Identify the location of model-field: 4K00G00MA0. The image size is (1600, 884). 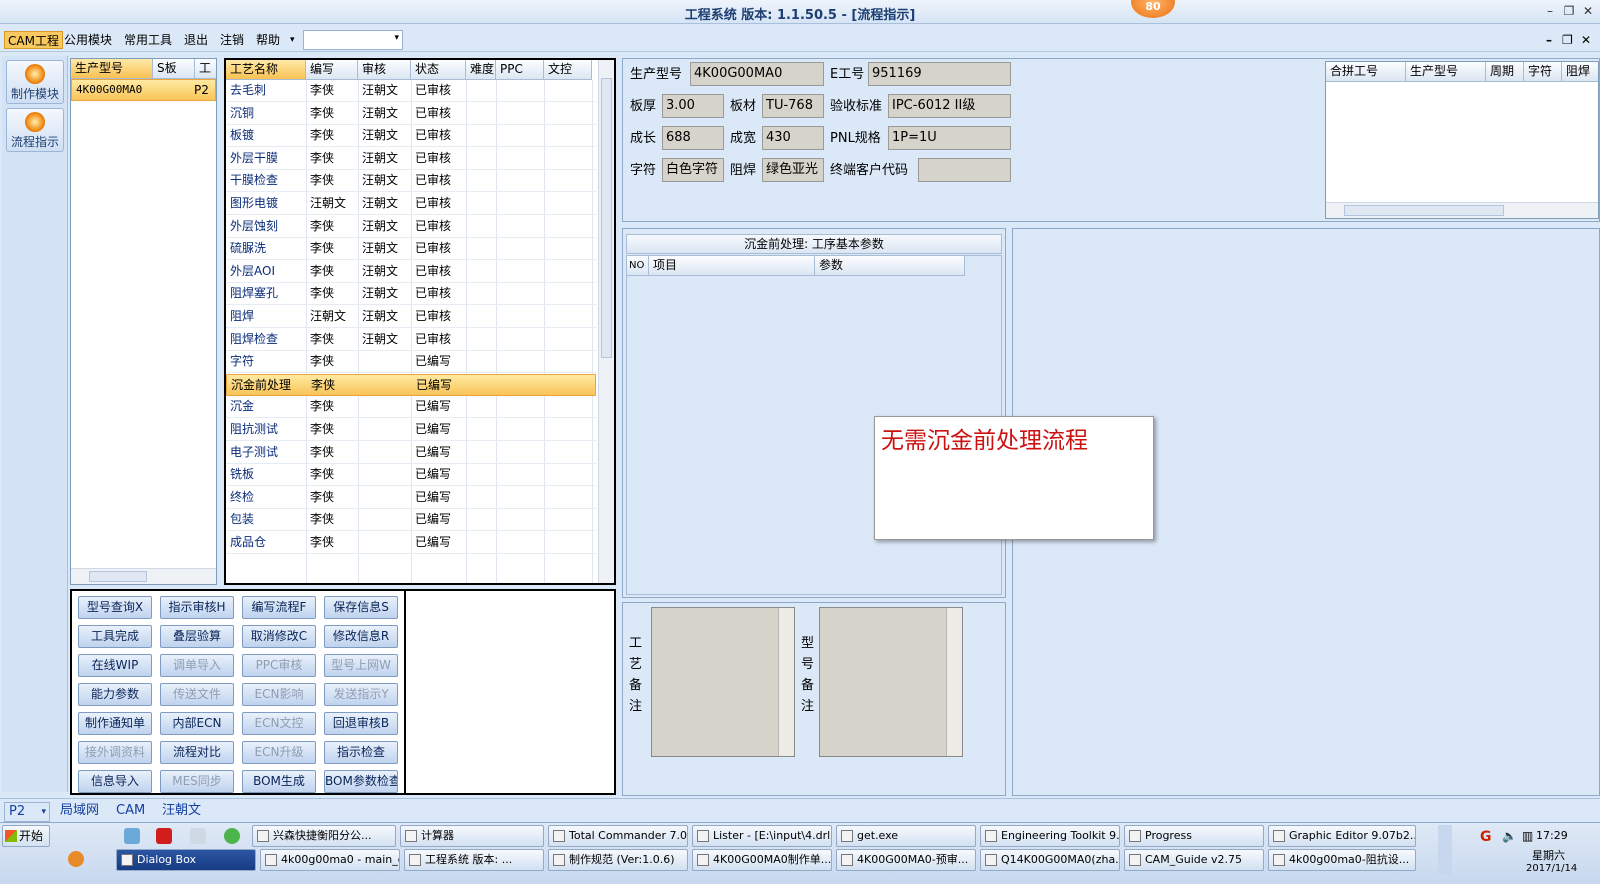
(757, 74).